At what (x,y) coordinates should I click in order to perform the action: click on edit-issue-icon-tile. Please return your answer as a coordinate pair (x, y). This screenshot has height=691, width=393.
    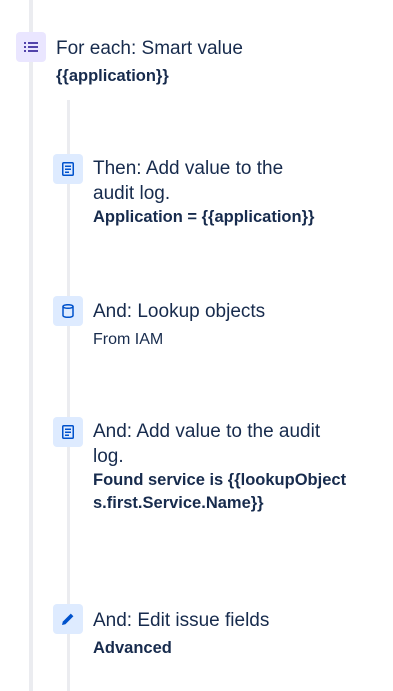
    Looking at the image, I should click on (68, 619).